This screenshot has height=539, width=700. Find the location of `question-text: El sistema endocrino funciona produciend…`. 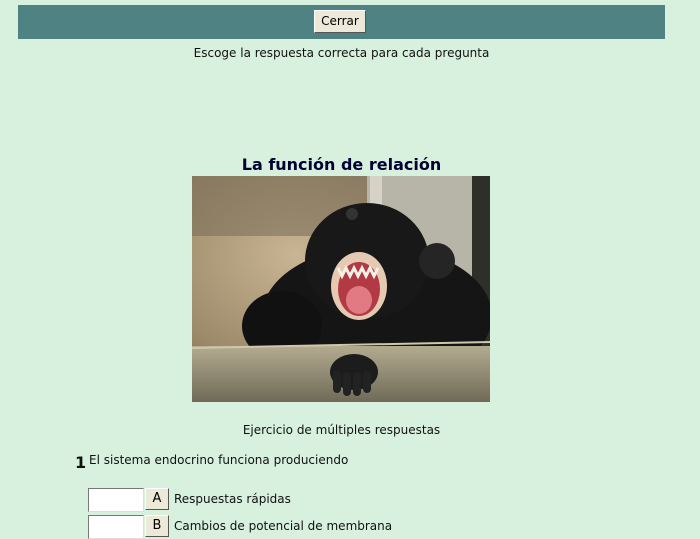

question-text: El sistema endocrino funciona produciend… is located at coordinates (219, 460).